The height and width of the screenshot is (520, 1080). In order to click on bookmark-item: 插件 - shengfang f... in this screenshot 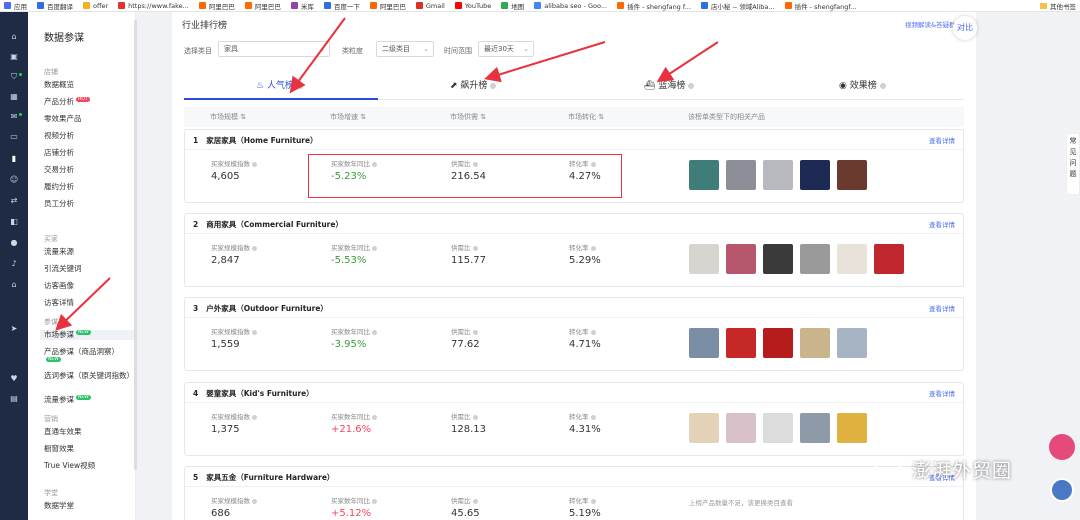, I will do `click(654, 6)`.